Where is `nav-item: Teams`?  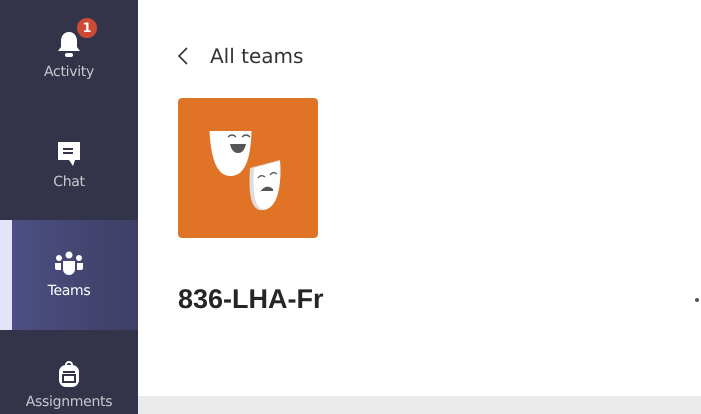 nav-item: Teams is located at coordinates (69, 275).